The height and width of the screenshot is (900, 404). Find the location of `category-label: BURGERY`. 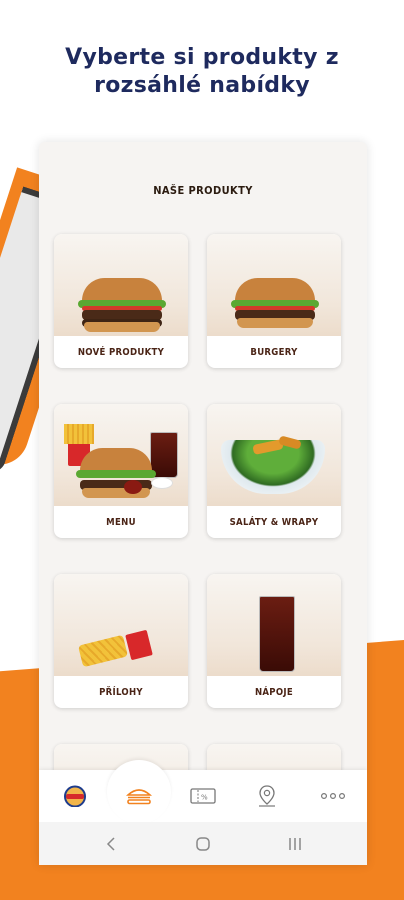

category-label: BURGERY is located at coordinates (274, 352).